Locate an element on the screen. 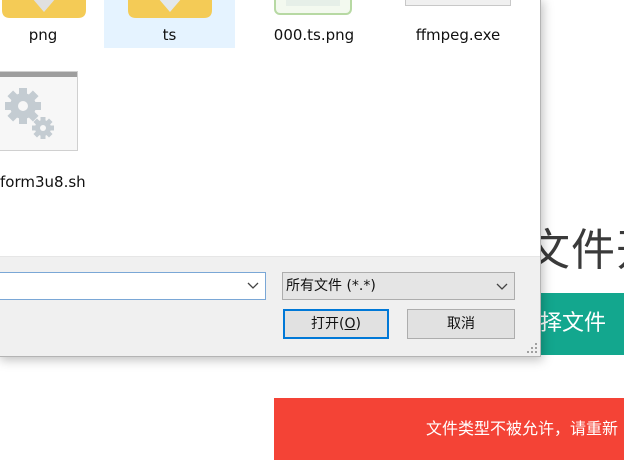  file-item-ts: ts is located at coordinates (169, 24).